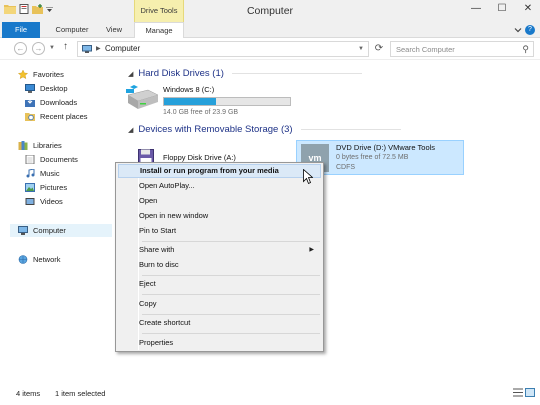  I want to click on help-icon: ?, so click(530, 30).